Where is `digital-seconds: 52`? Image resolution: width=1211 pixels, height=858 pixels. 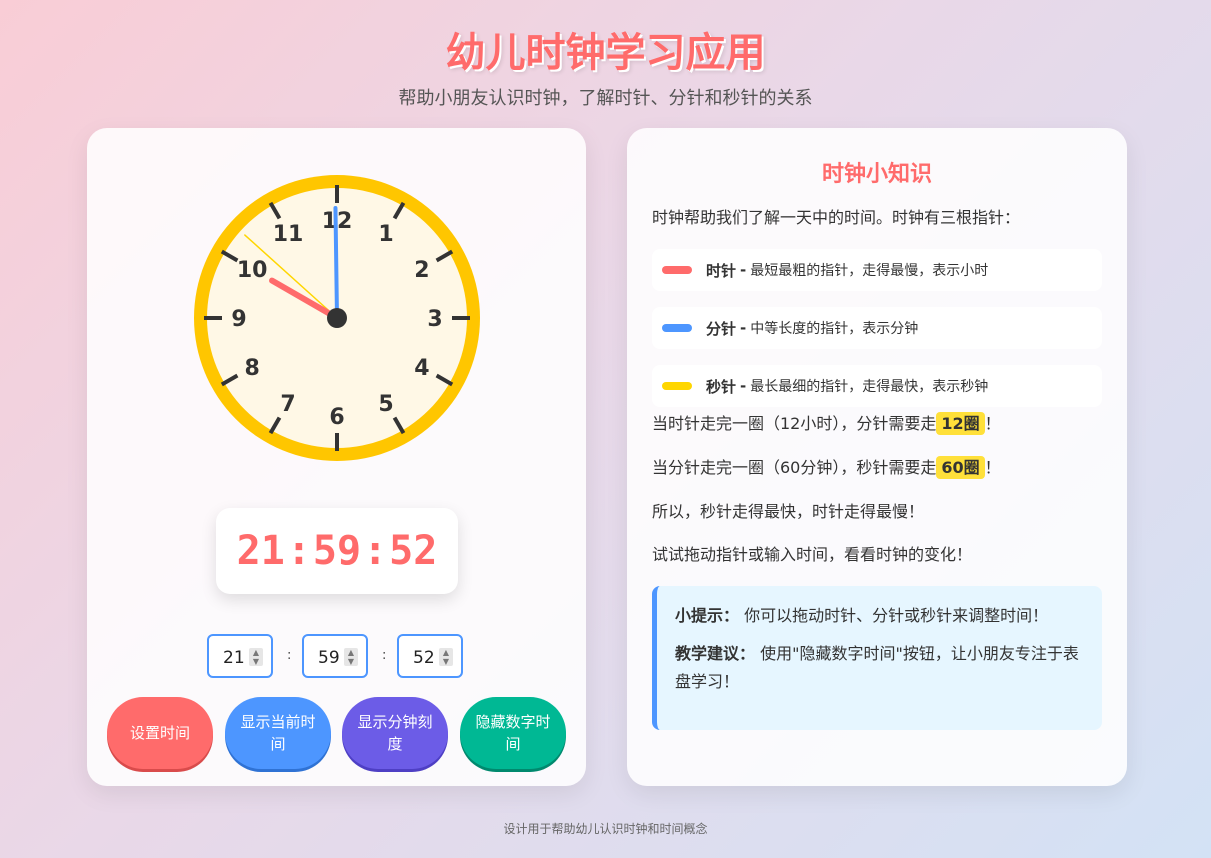 digital-seconds: 52 is located at coordinates (413, 551).